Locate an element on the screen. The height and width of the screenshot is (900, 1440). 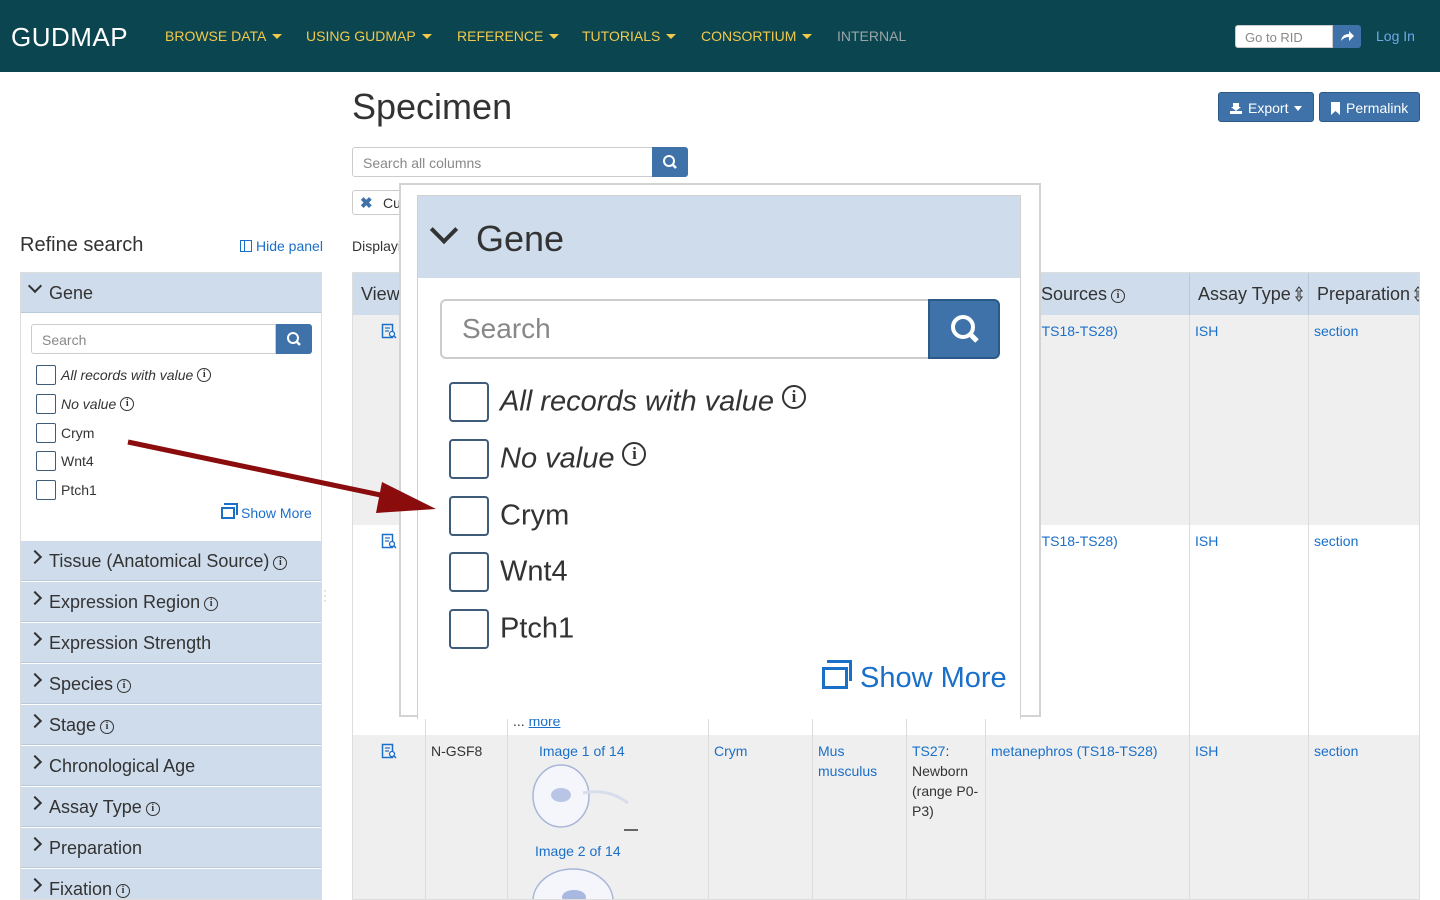
column-header-preparation: Preparation is located at coordinates (1364, 294).